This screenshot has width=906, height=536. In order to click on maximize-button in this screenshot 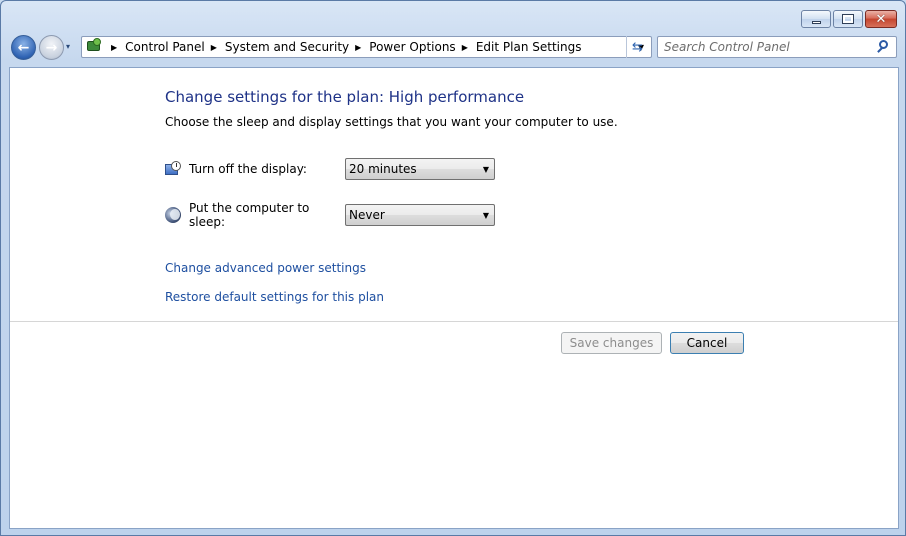, I will do `click(848, 19)`.